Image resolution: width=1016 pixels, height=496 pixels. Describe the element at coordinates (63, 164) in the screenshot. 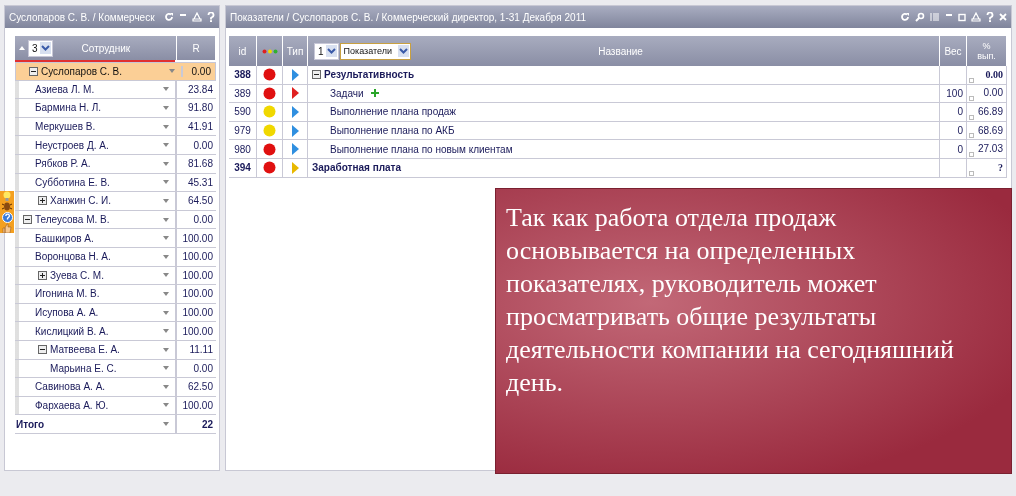

I see `employee-name: Рябков Р. А.` at that location.